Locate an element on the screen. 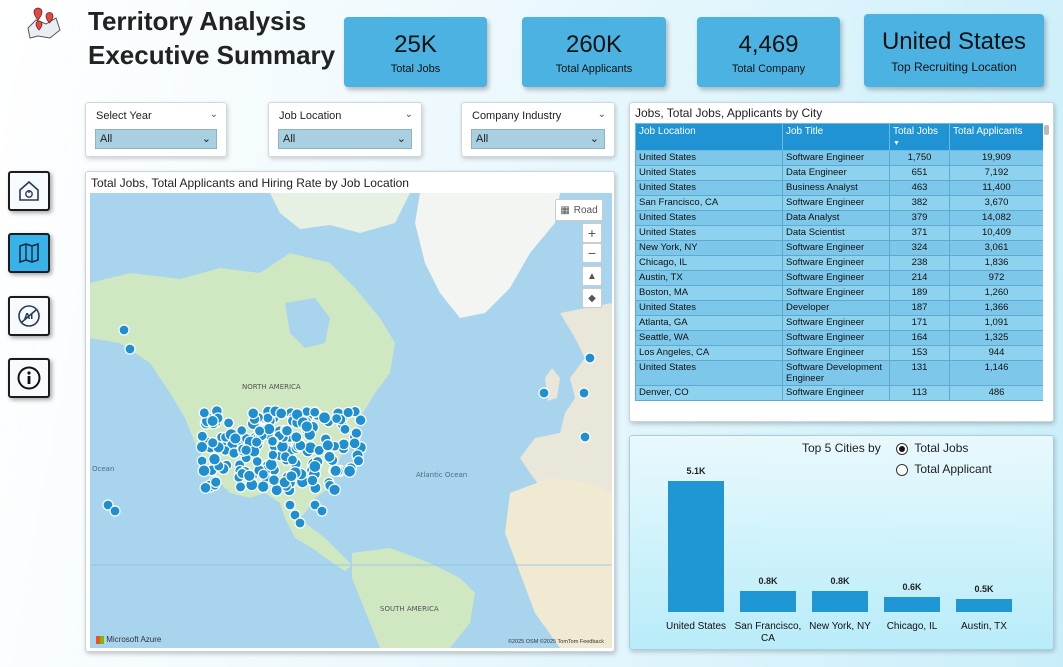 The image size is (1063, 667). company-industry-dropdown: All ⌄ is located at coordinates (538, 139).